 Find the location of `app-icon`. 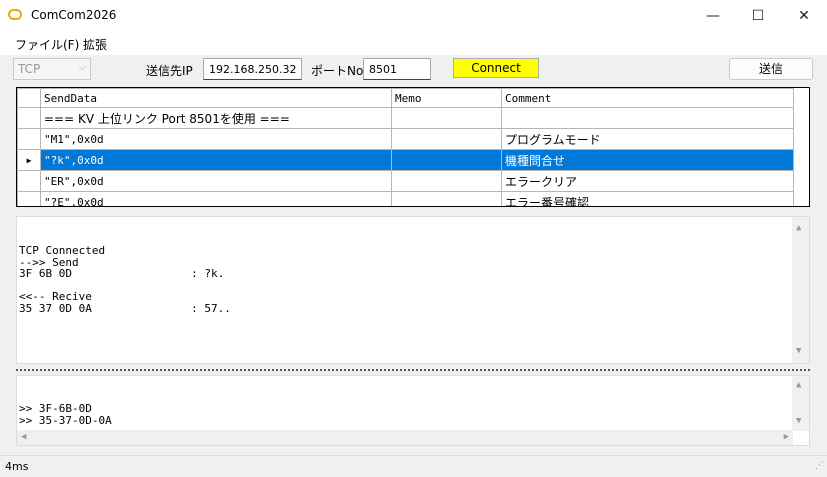

app-icon is located at coordinates (15, 14).